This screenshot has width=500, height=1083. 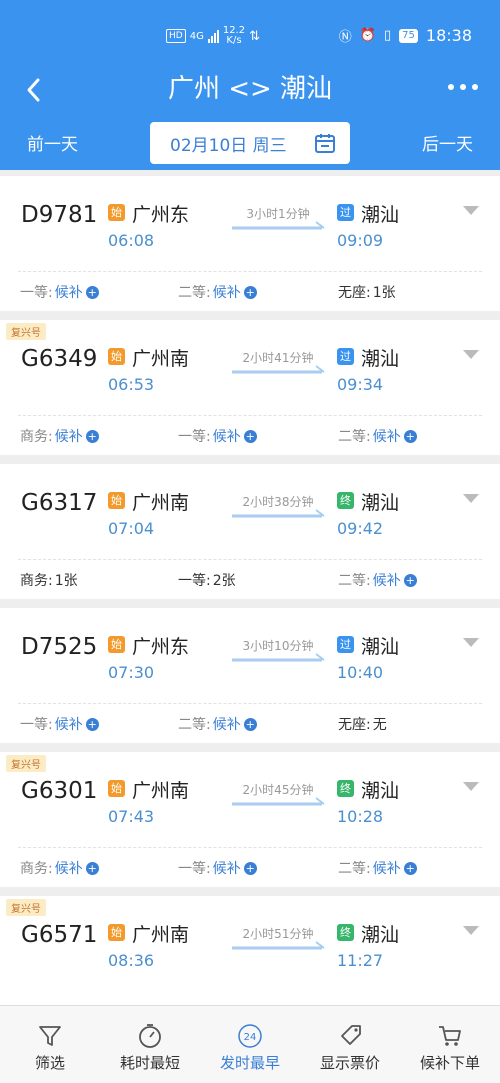 What do you see at coordinates (448, 35) in the screenshot?
I see `clock: 18:38` at bounding box center [448, 35].